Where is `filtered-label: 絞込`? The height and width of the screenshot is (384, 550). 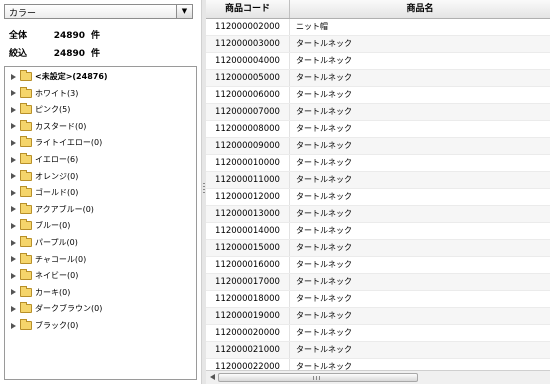 filtered-label: 絞込 is located at coordinates (18, 54).